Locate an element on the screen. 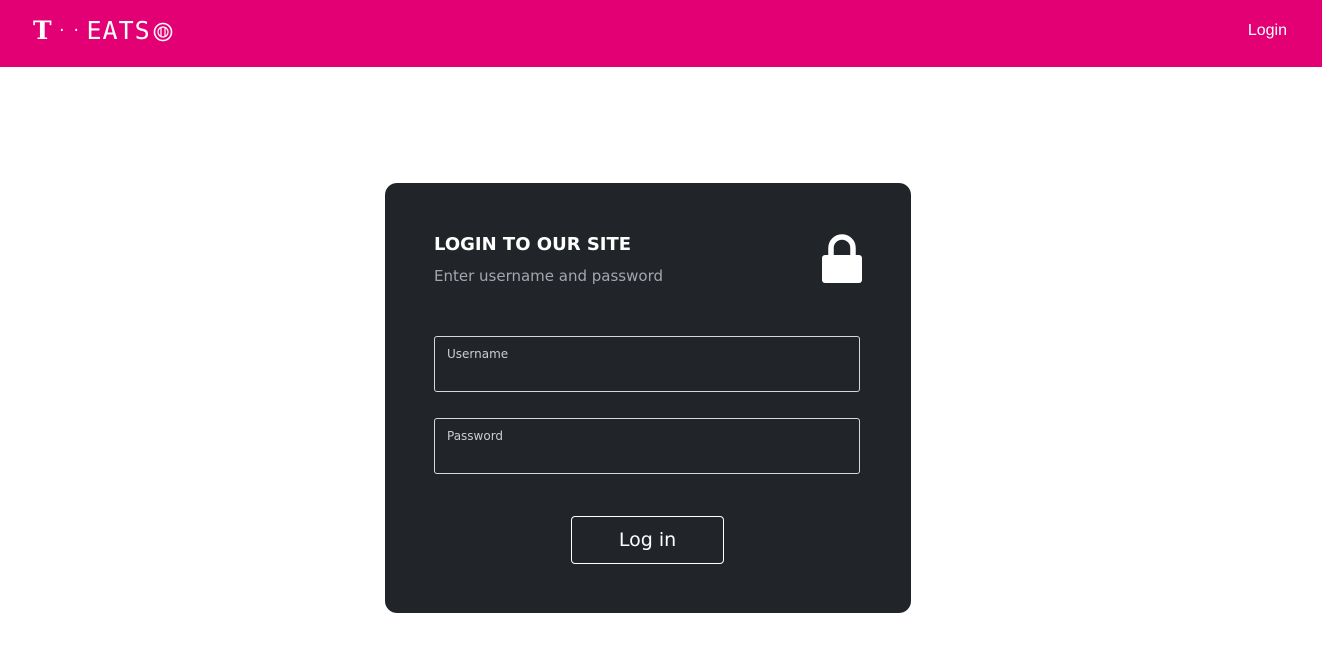 This screenshot has width=1322, height=664. password-label: Password is located at coordinates (475, 436).